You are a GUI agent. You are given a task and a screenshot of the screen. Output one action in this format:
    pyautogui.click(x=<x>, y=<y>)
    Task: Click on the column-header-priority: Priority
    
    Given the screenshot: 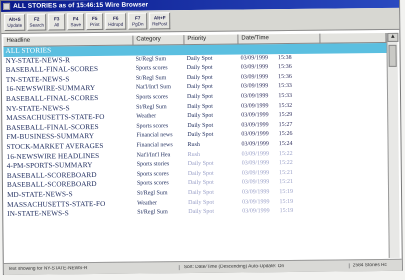 What is the action you would take?
    pyautogui.click(x=211, y=40)
    